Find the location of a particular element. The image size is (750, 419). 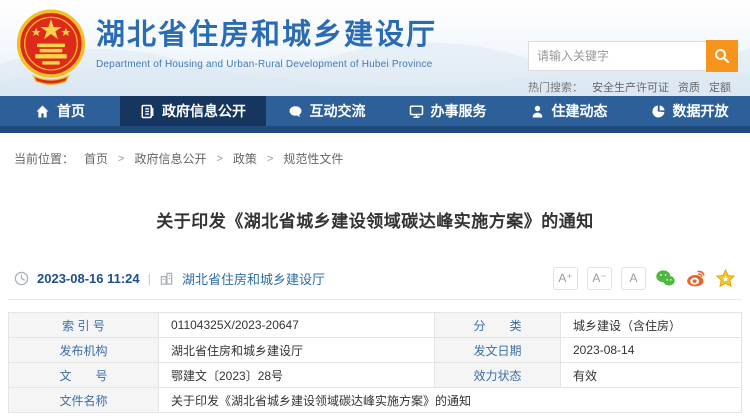

table-row: 索 引 号 01104325X/2023-20647 分 类 城乡建设（含住房） is located at coordinates (375, 325).